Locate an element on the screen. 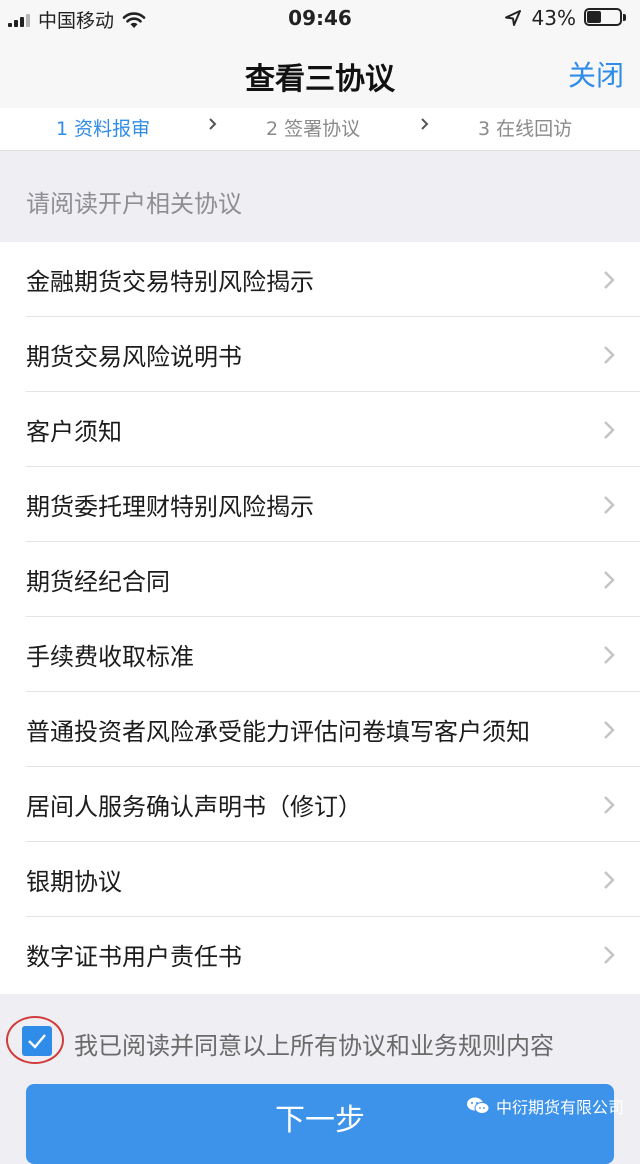 The height and width of the screenshot is (1164, 640). list-item-label: 数字证书用户责任书 is located at coordinates (134, 957).